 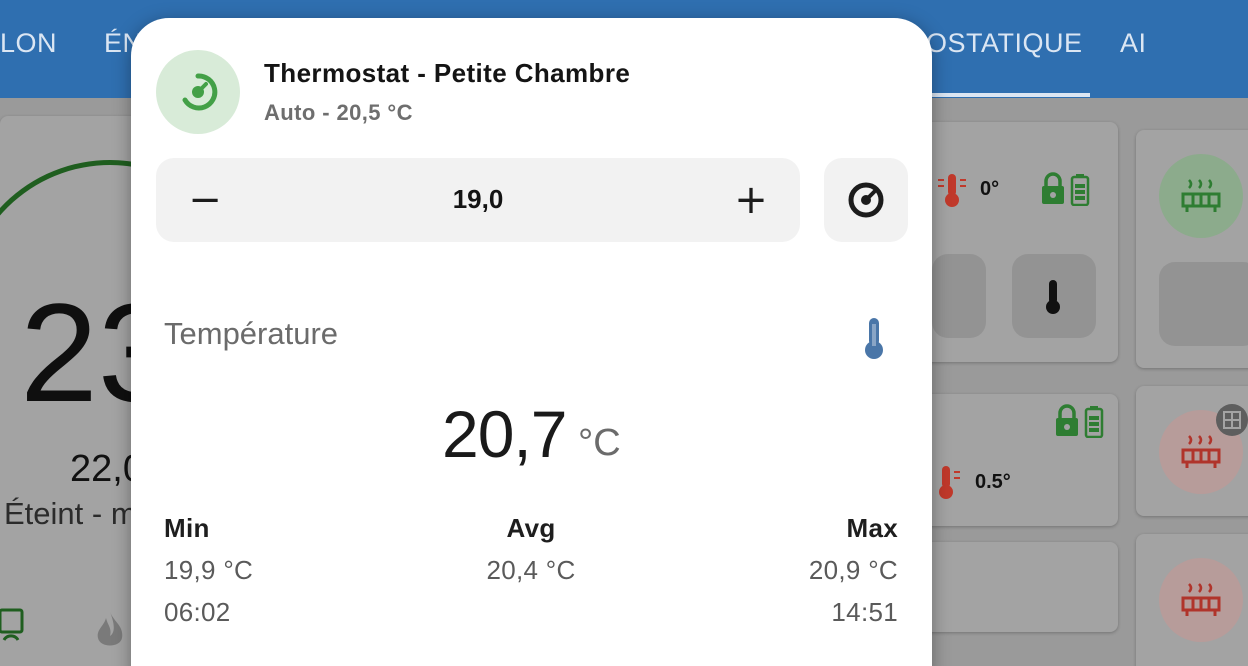 What do you see at coordinates (1002, 95) in the screenshot?
I see `active-tab-indicator` at bounding box center [1002, 95].